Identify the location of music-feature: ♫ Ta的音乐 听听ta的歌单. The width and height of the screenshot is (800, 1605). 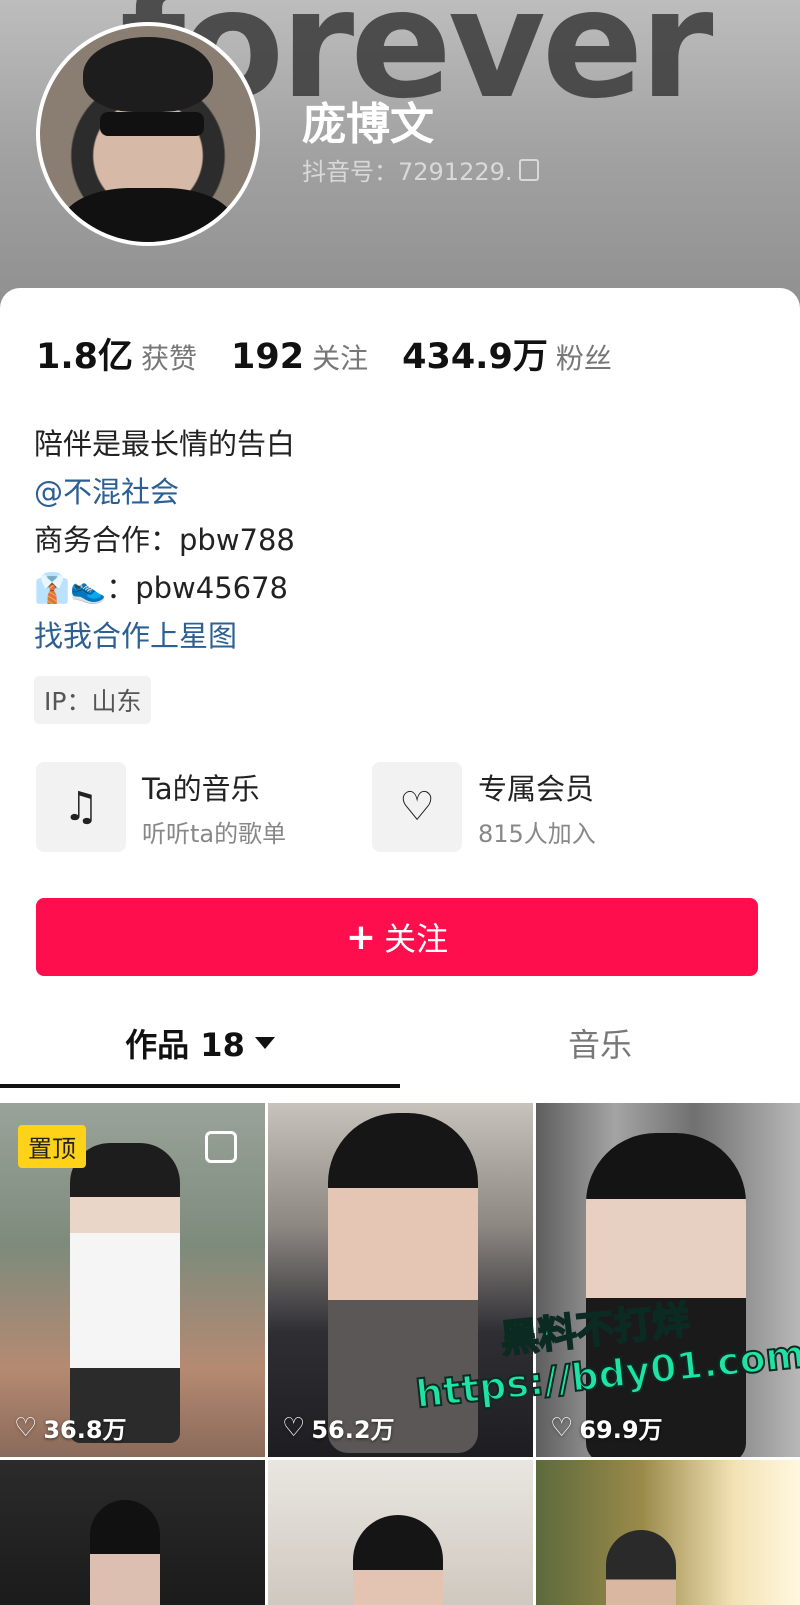
(161, 807).